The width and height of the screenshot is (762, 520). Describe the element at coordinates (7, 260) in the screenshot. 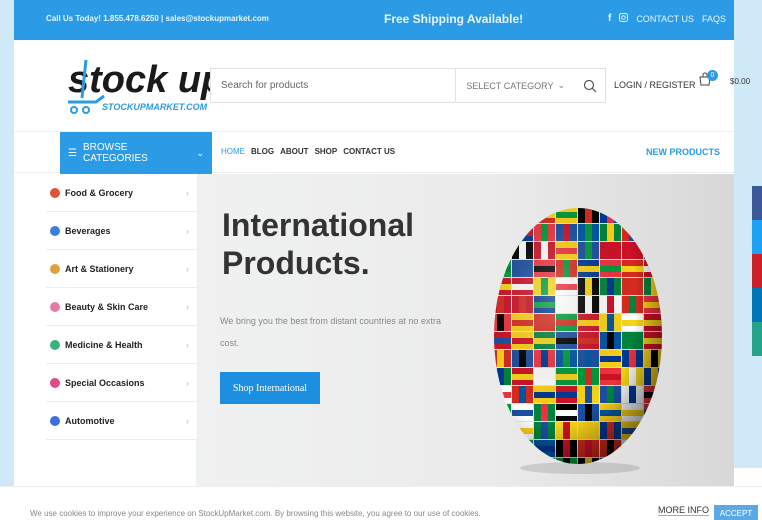

I see `page-backdrop-left` at that location.